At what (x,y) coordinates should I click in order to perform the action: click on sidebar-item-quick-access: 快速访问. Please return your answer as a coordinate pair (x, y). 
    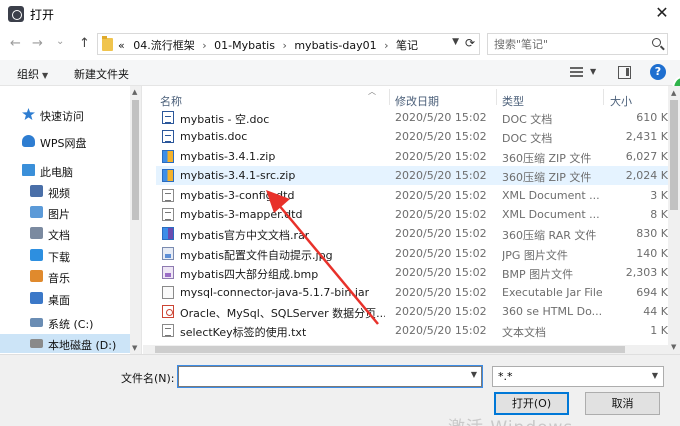
    Looking at the image, I should click on (81, 114).